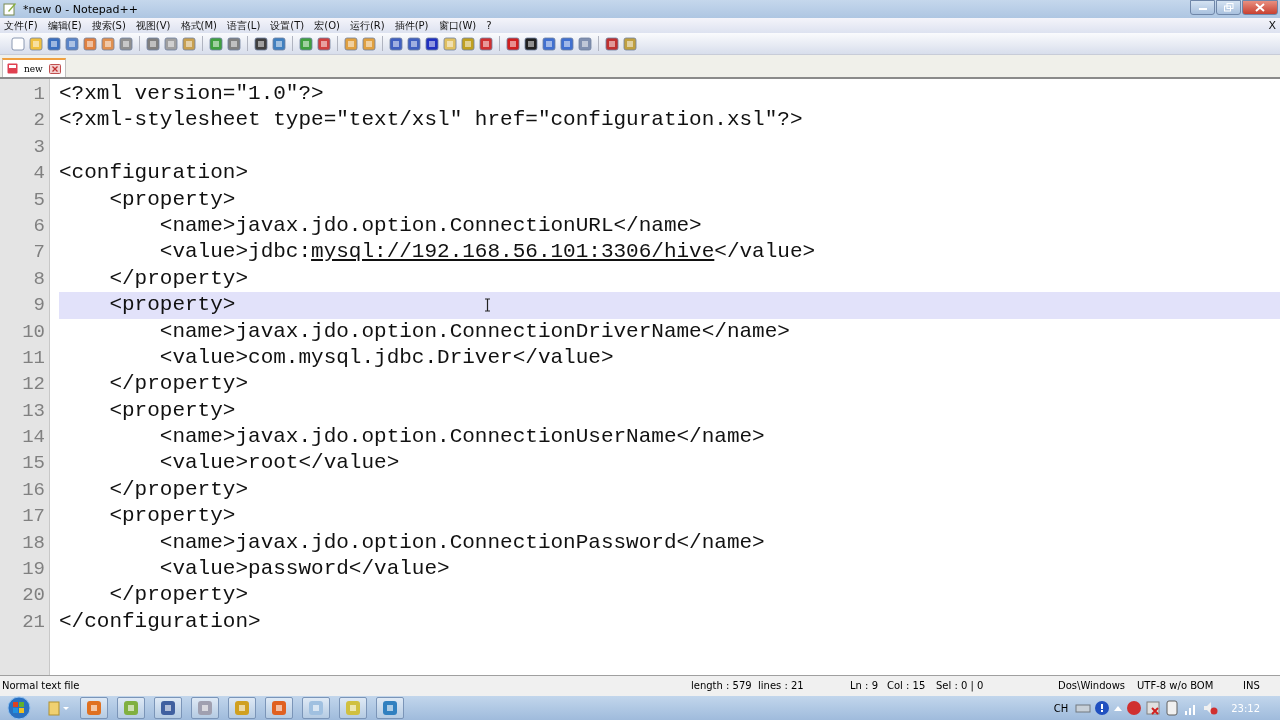  What do you see at coordinates (1202, 7) in the screenshot?
I see `minimize-button` at bounding box center [1202, 7].